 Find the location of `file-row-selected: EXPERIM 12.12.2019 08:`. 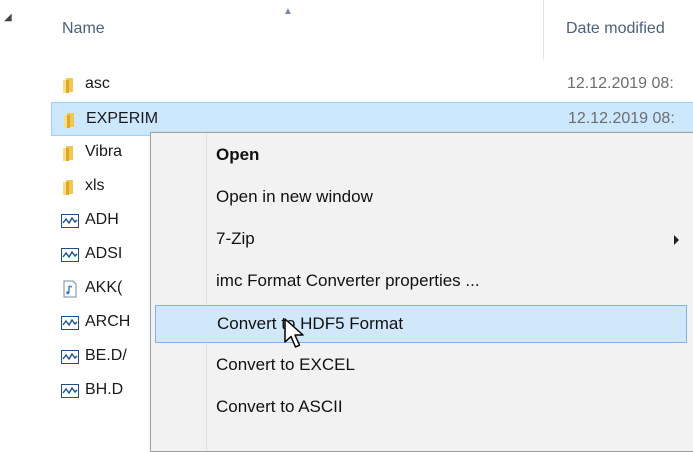

file-row-selected: EXPERIM 12.12.2019 08: is located at coordinates (372, 119).